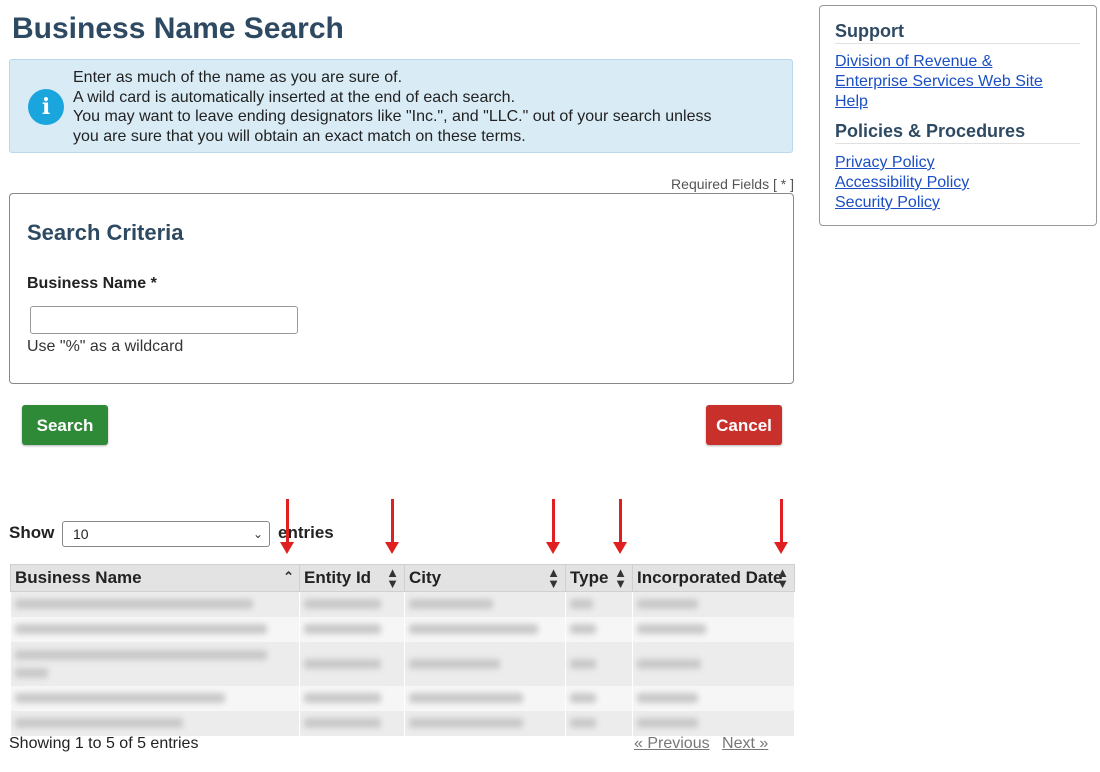 The image size is (1100, 772). I want to click on column-header-city: City ▲ ▼, so click(485, 578).